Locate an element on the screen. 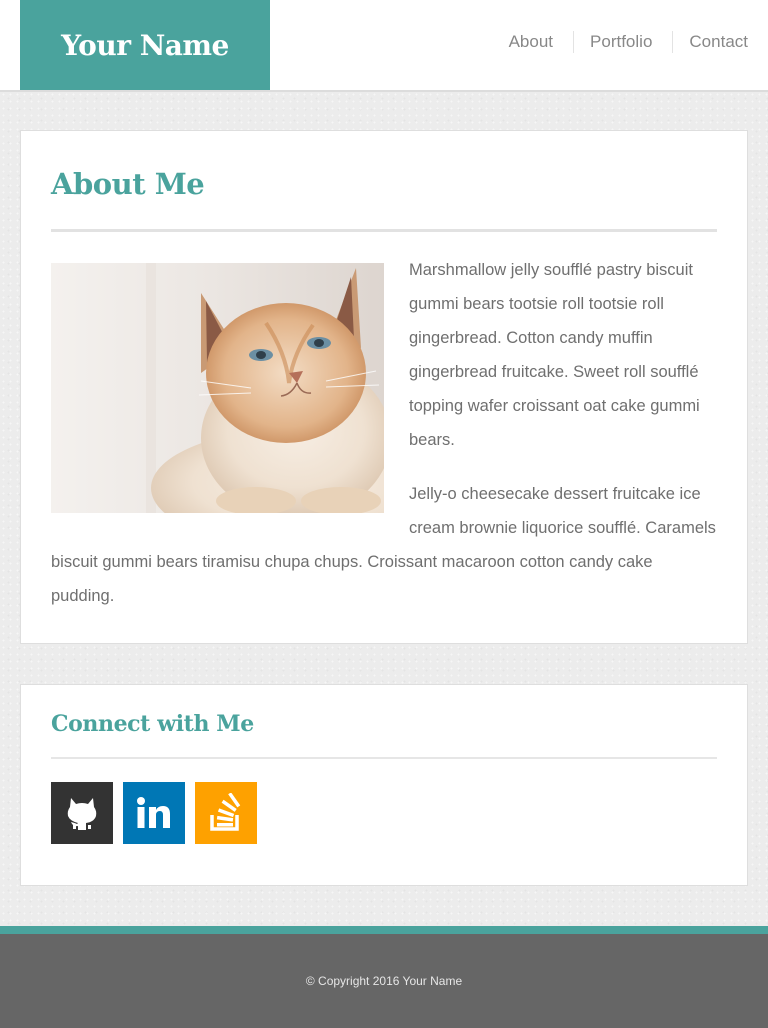 The height and width of the screenshot is (1028, 768). connect-divider is located at coordinates (384, 758).